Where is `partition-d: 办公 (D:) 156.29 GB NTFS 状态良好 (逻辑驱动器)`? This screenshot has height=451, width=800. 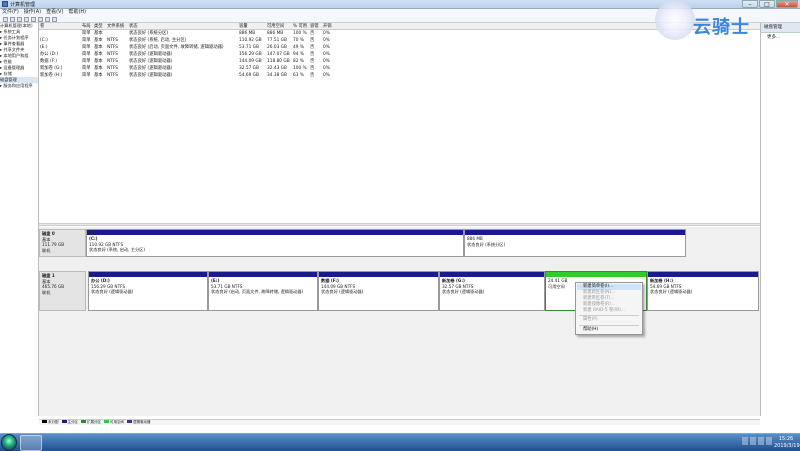
partition-d: 办公 (D:) 156.29 GB NTFS 状态良好 (逻辑驱动器) is located at coordinates (148, 291).